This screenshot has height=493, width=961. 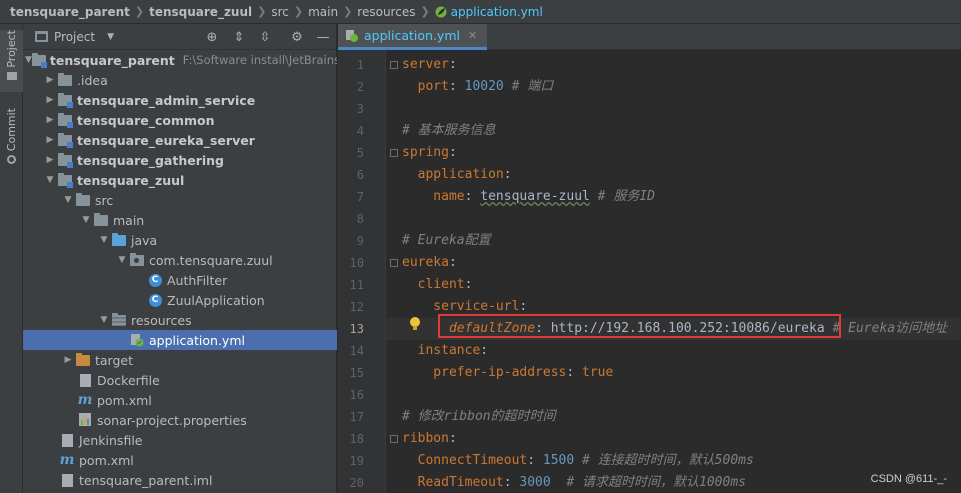 I want to click on yaml-comment: # 连接超时时间，默认500ms, so click(x=664, y=460).